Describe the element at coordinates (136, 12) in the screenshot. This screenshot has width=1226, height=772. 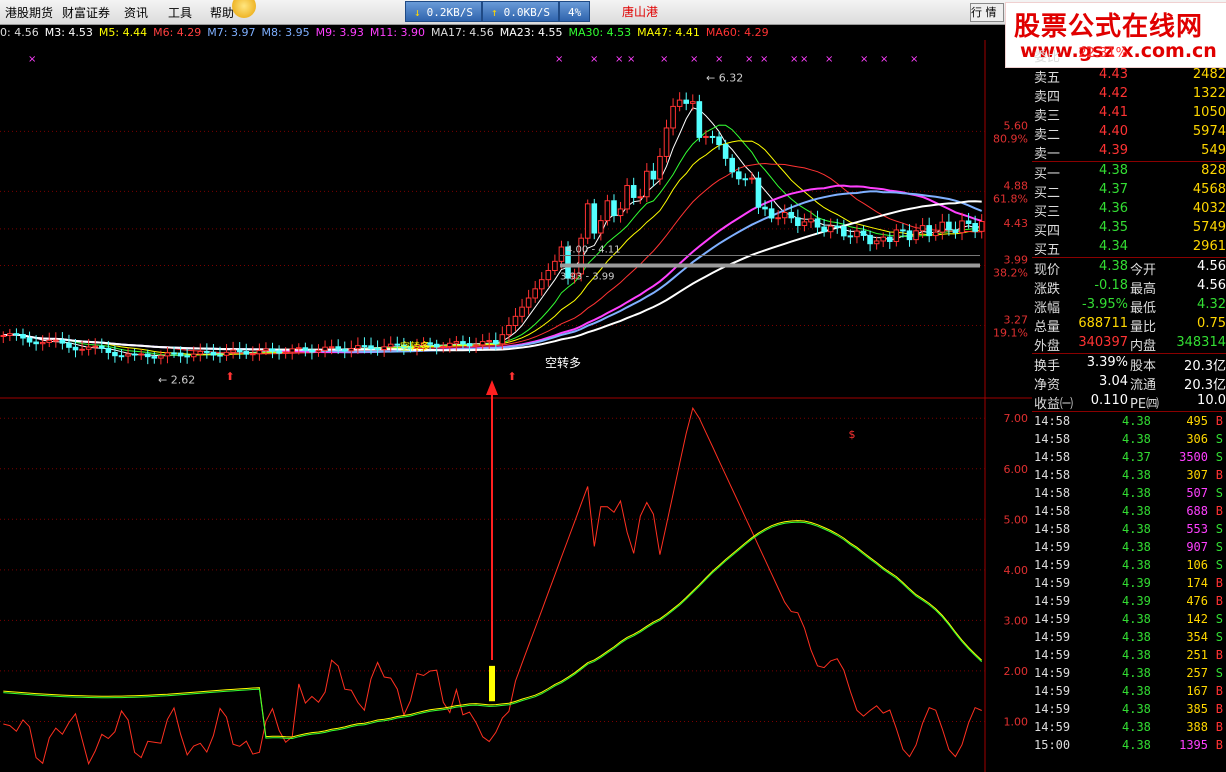
I see `menu-news: 资讯` at that location.